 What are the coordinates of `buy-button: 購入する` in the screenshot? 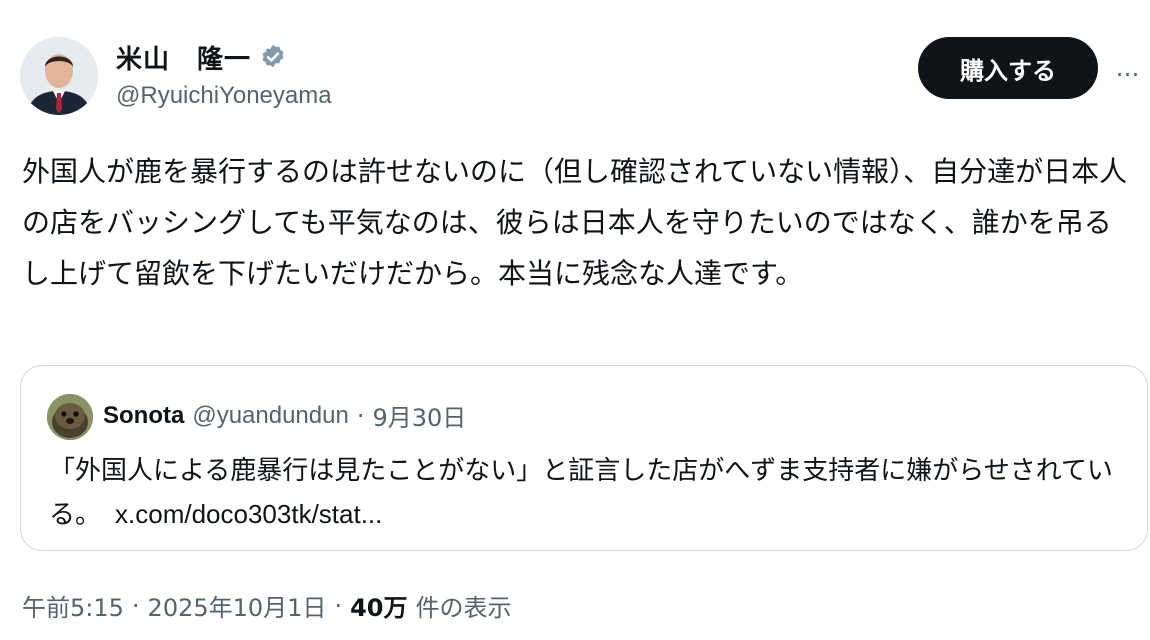 It's located at (1008, 68).